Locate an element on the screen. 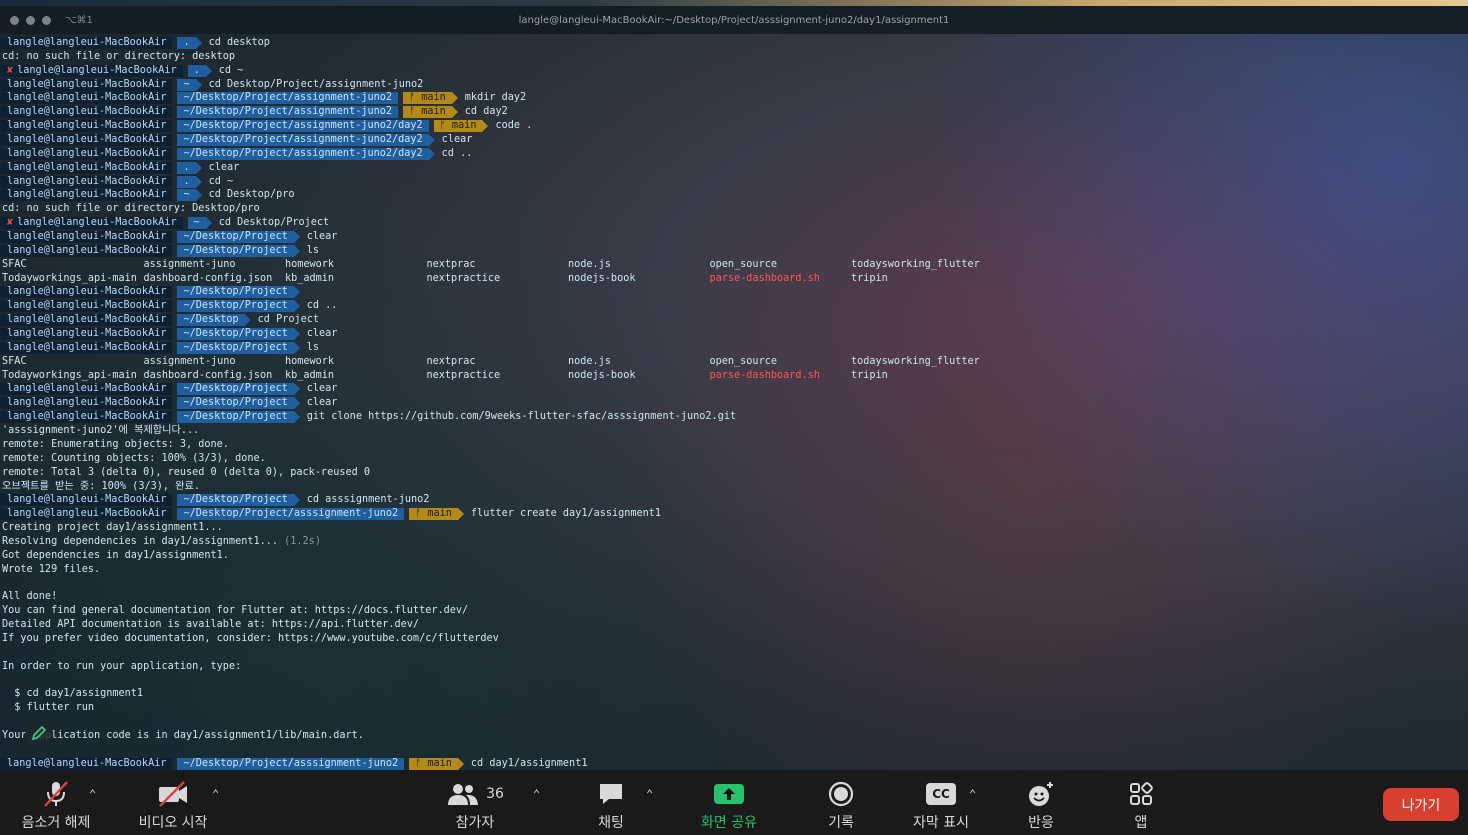 Image resolution: width=1468 pixels, height=835 pixels. output-text: Got dependencies in day1/assignment1. is located at coordinates (115, 555).